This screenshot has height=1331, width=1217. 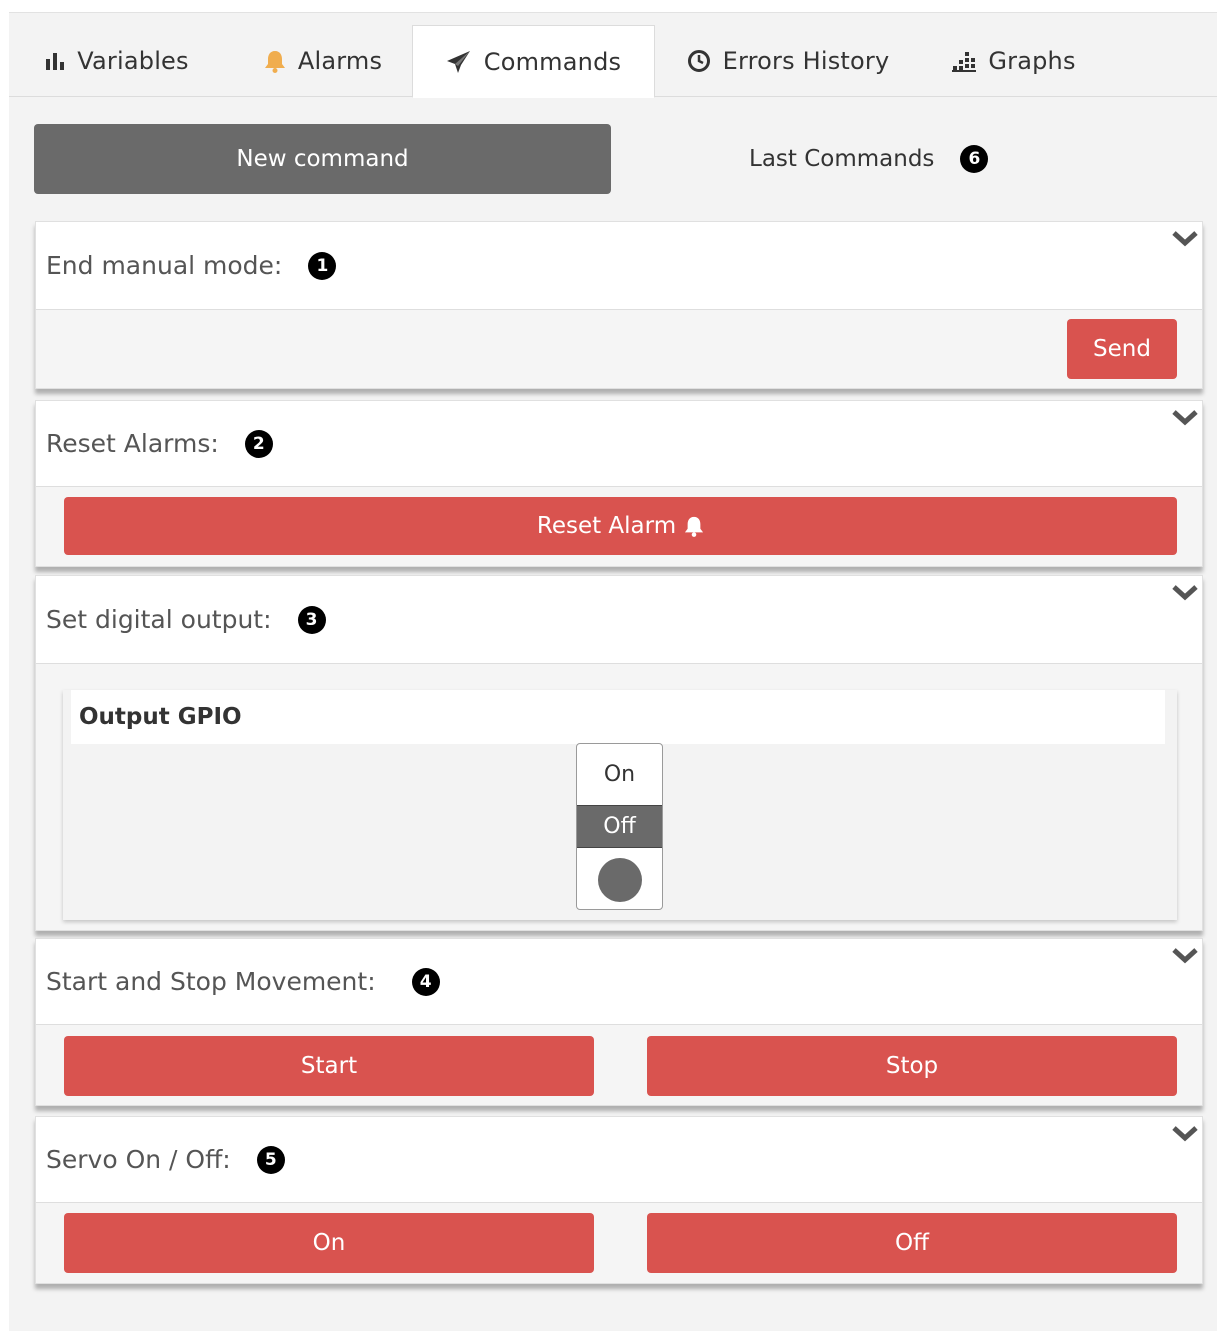 What do you see at coordinates (164, 265) in the screenshot?
I see `panel-title: End manual mode:` at bounding box center [164, 265].